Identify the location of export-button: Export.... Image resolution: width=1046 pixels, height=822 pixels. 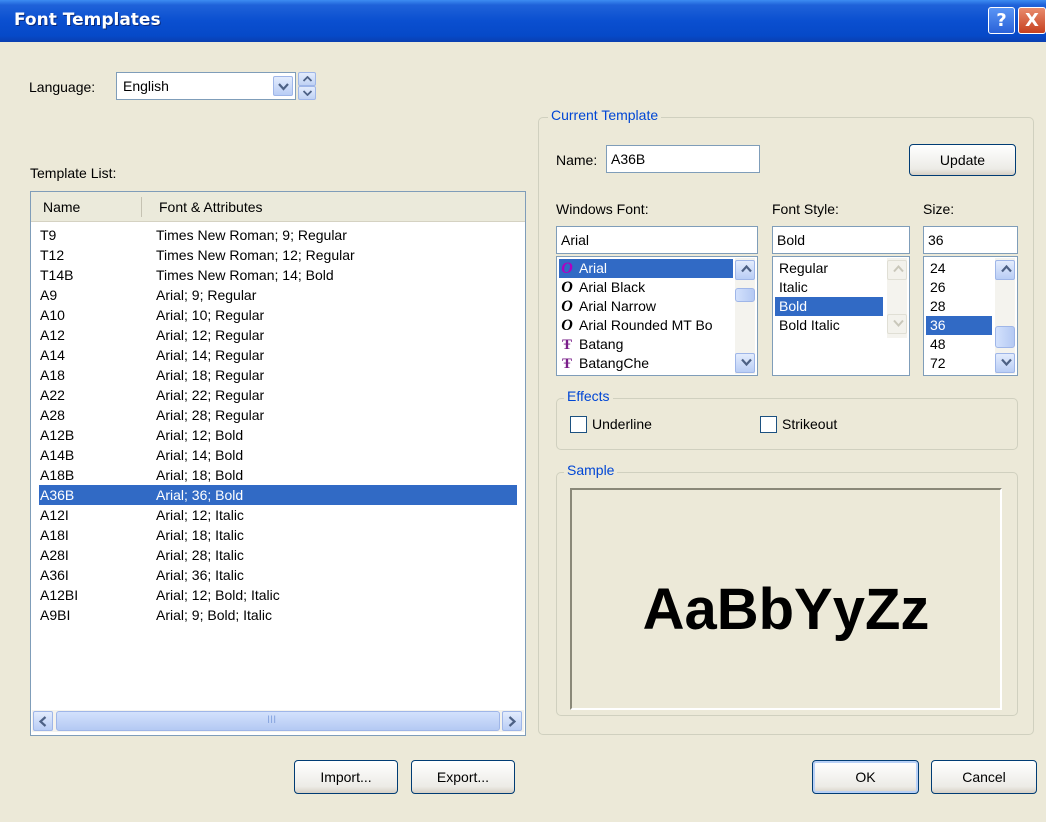
(463, 777).